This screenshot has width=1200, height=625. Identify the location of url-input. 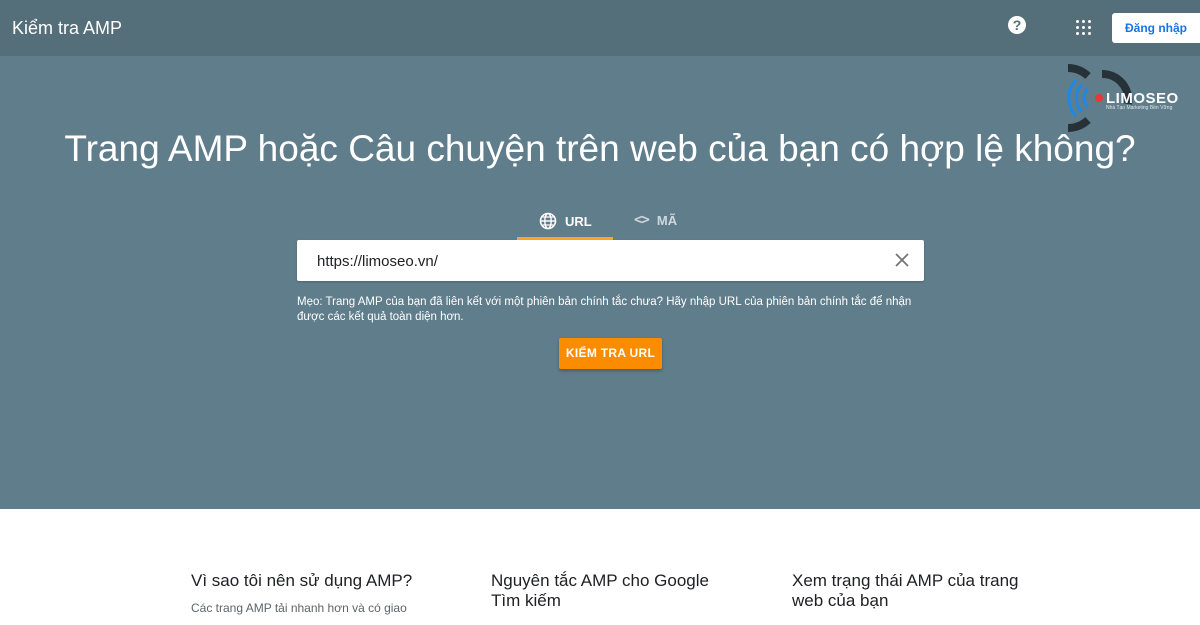
(597, 261).